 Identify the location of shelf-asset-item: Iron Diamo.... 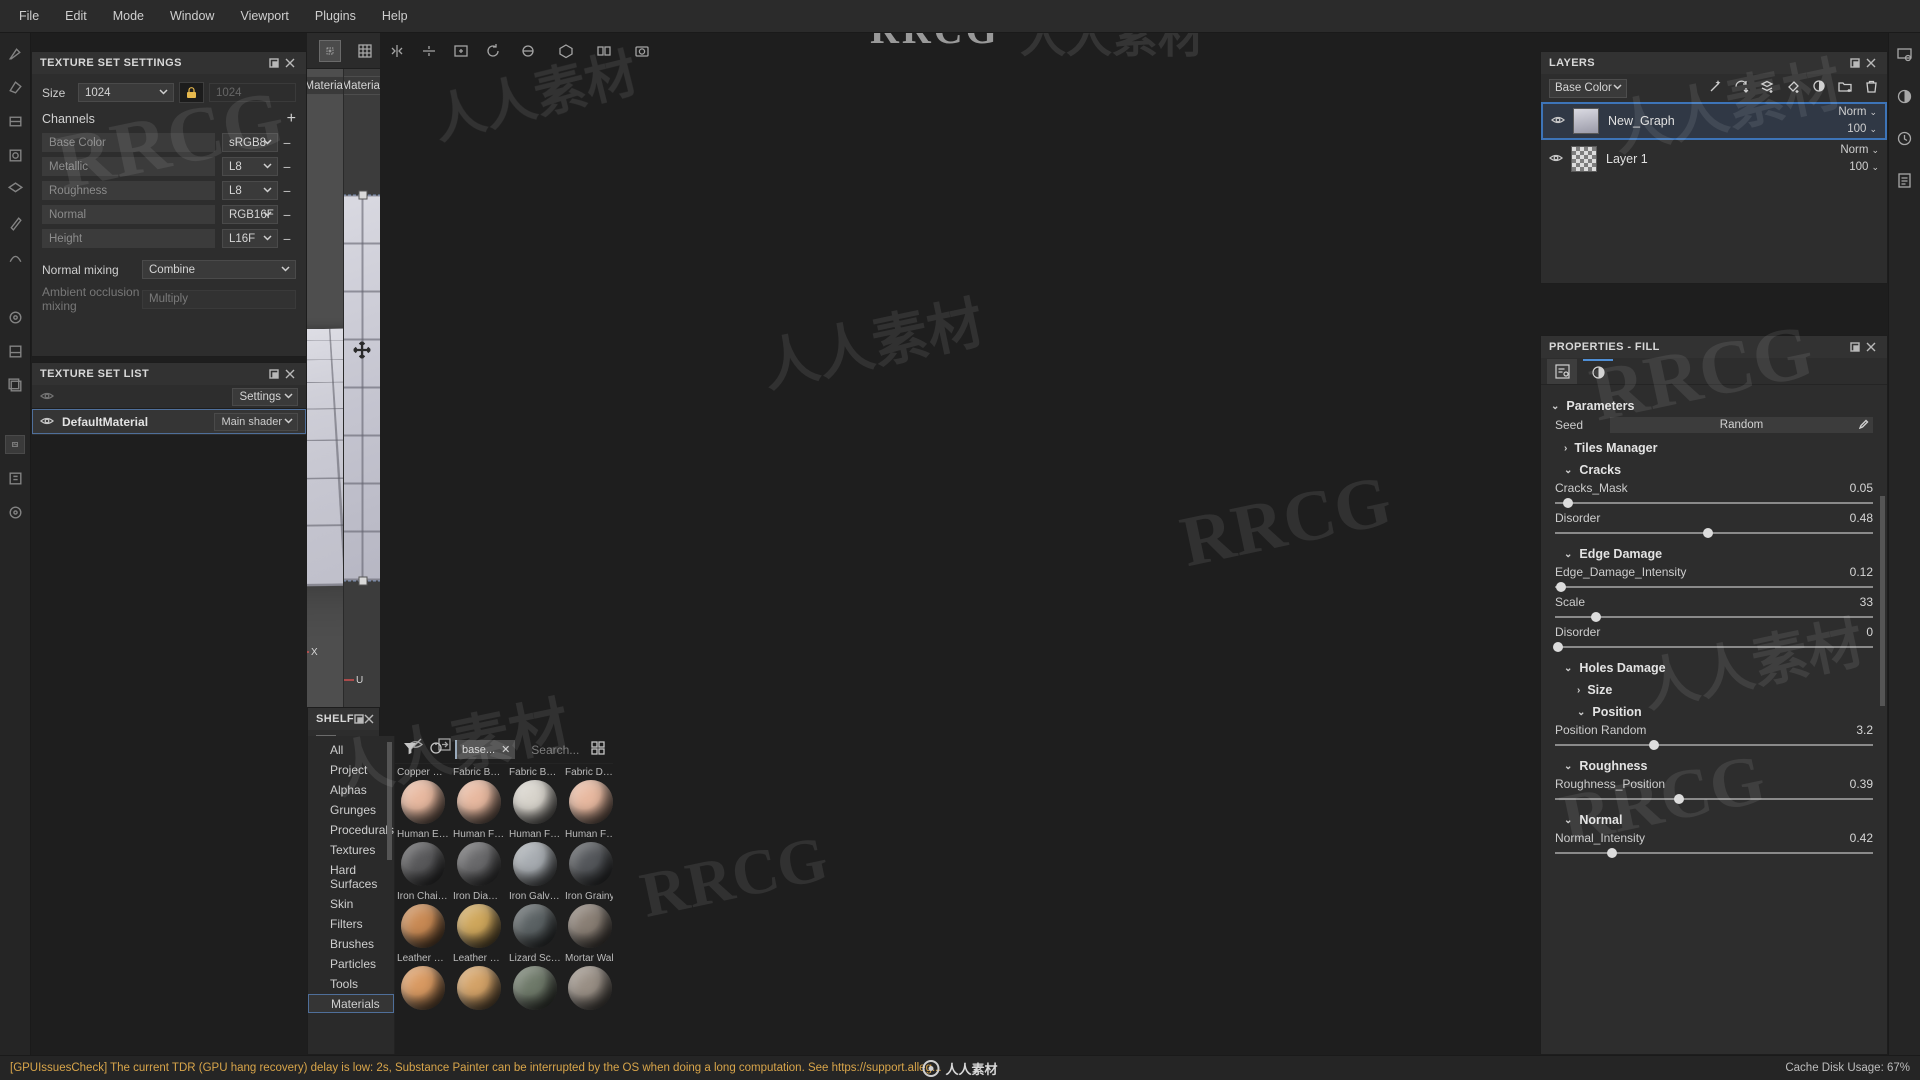
(479, 919).